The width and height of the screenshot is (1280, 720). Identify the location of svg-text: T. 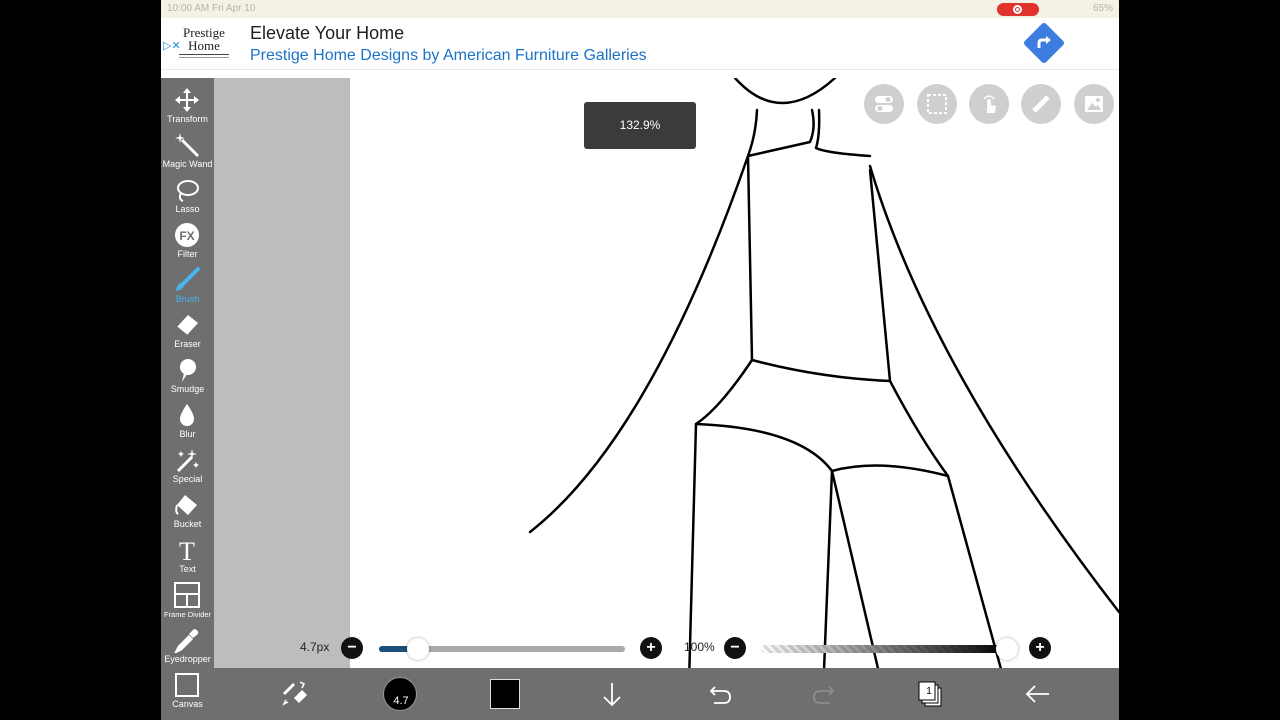
(187, 550).